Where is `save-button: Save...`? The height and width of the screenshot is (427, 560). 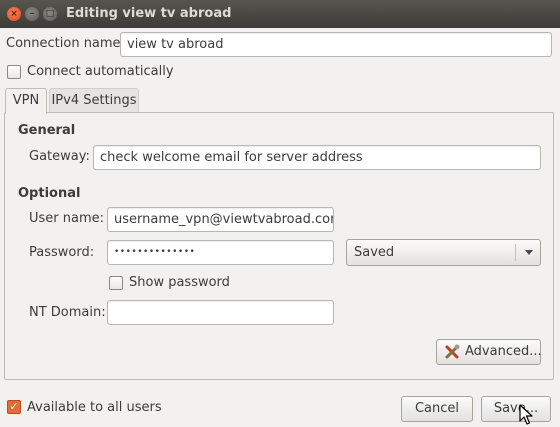
save-button: Save... is located at coordinates (516, 409).